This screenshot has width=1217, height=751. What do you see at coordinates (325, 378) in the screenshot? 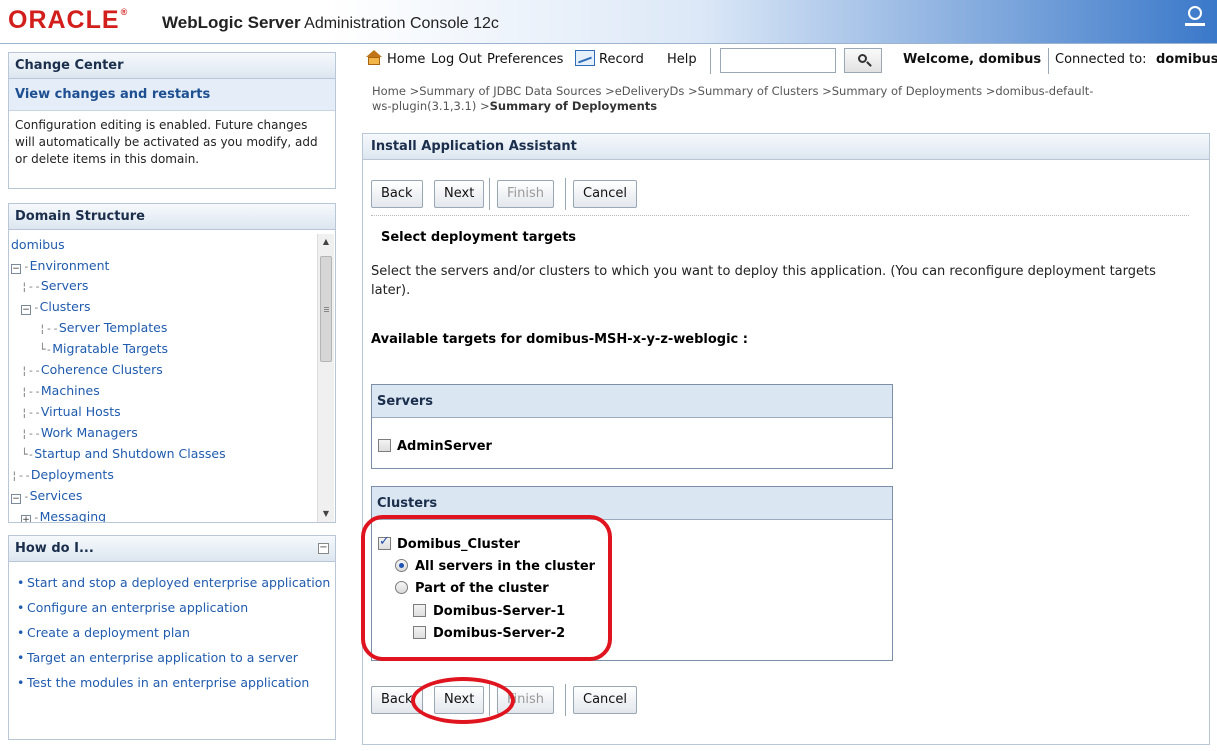
I see `tree-scrollbar: ▲ ▼` at bounding box center [325, 378].